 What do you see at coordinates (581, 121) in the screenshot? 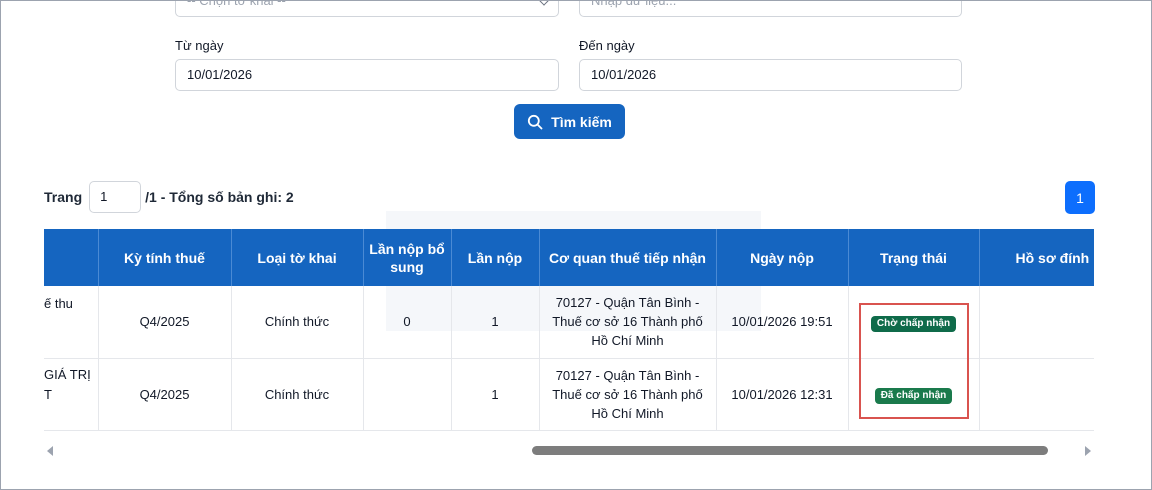
I see `search-button-label: Tìm kiếm` at bounding box center [581, 121].